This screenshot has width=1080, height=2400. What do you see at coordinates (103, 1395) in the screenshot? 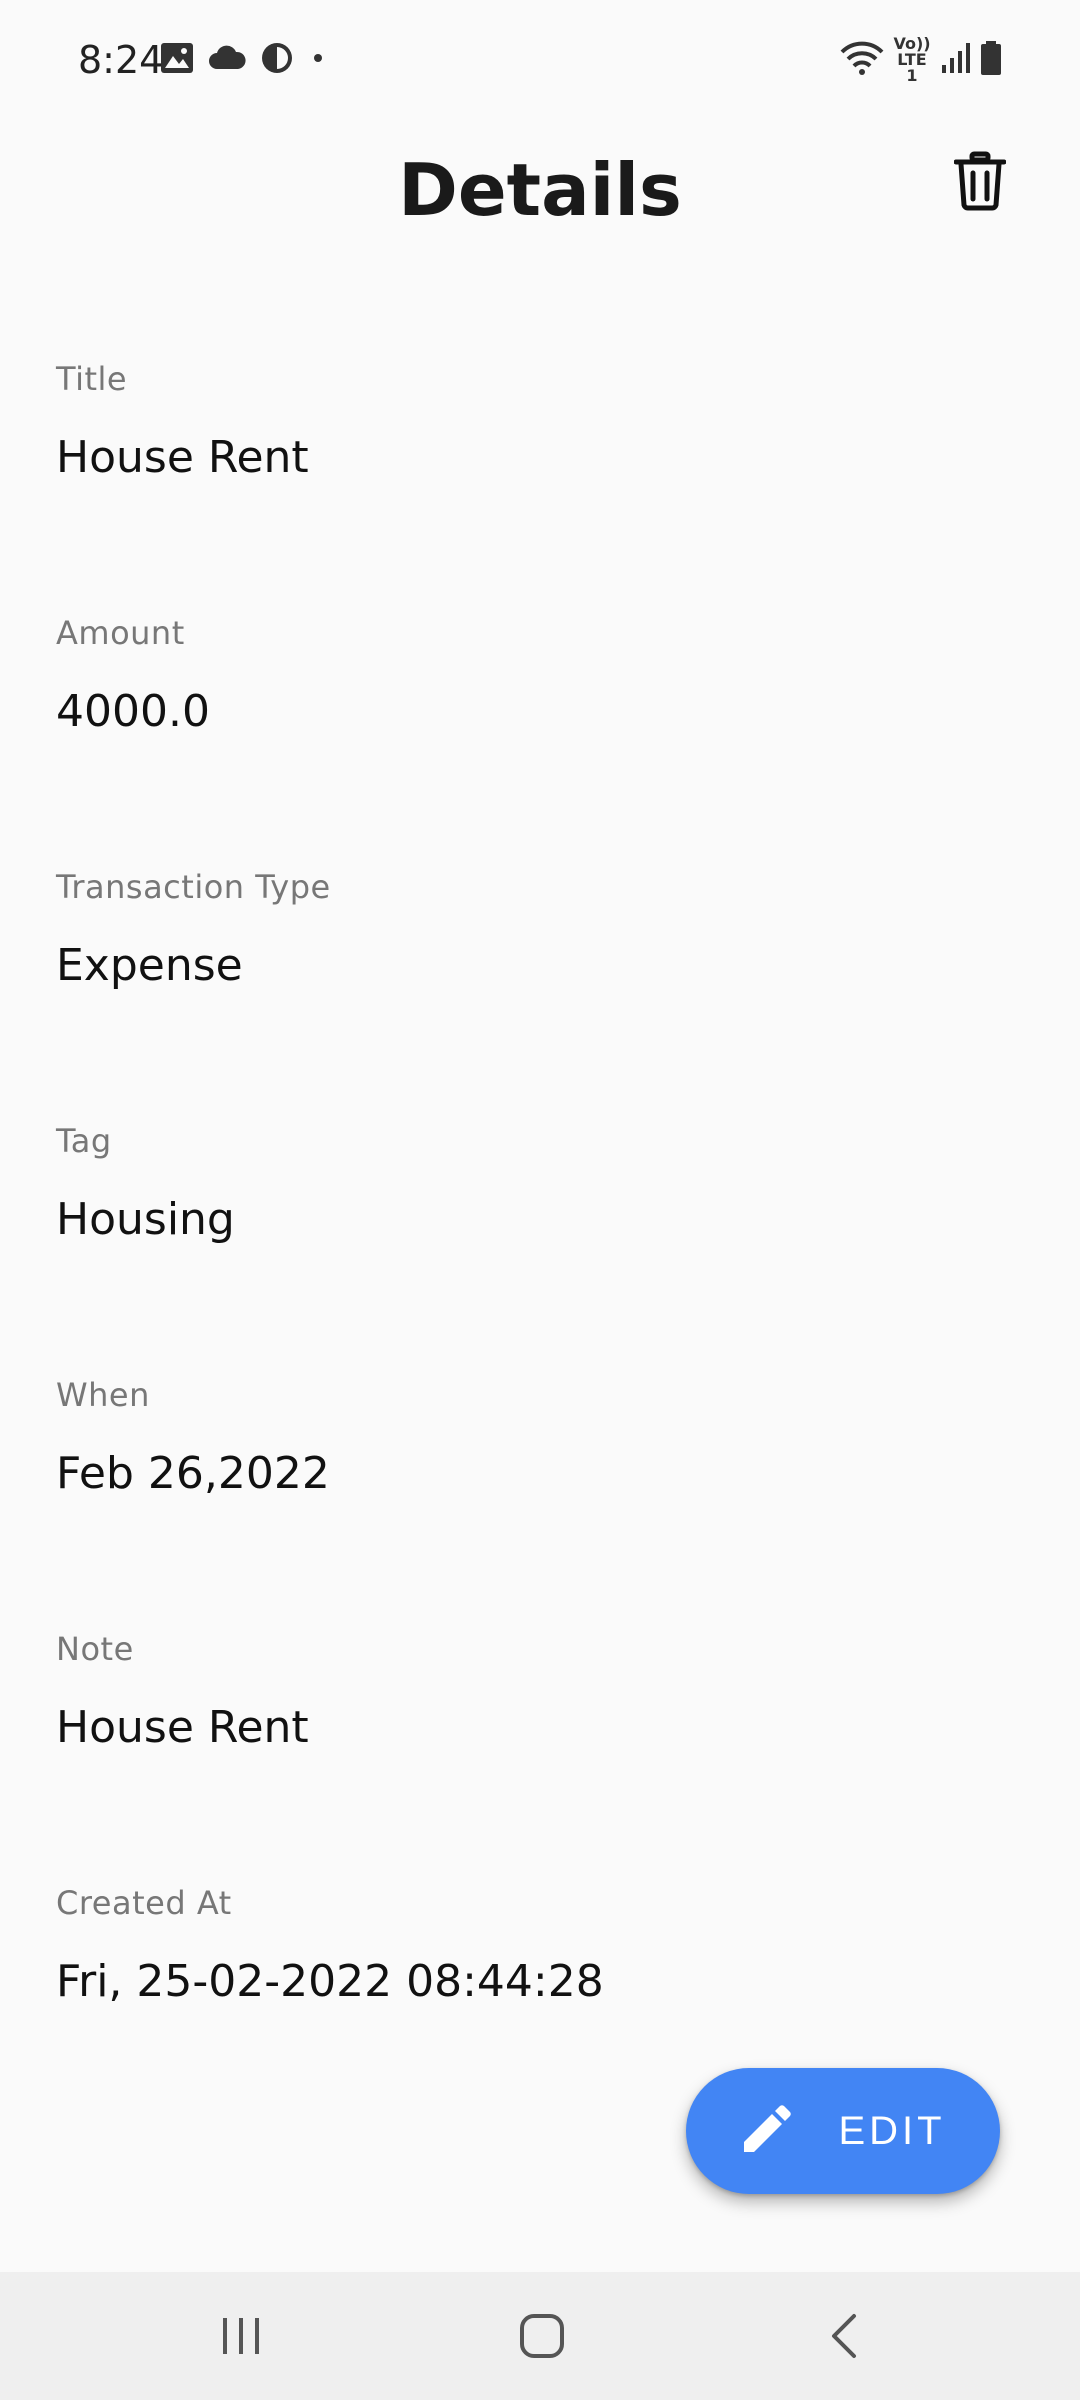
I see `field-label: When` at bounding box center [103, 1395].